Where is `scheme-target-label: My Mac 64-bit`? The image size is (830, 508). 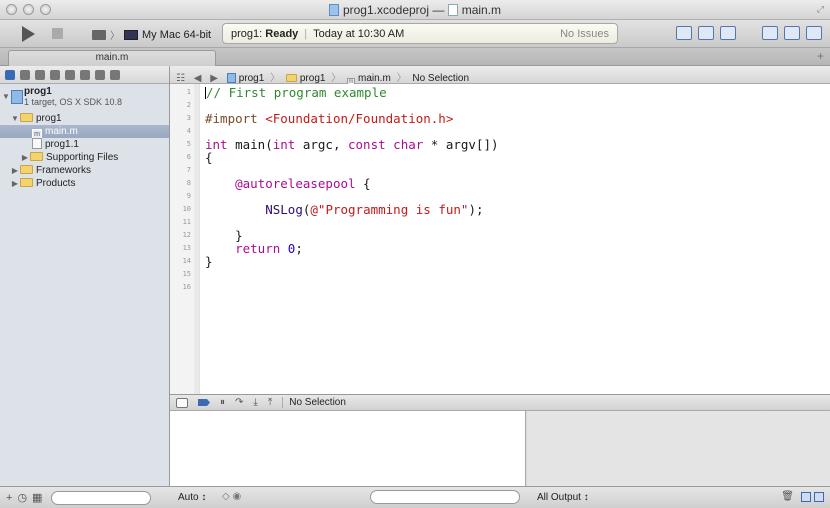 scheme-target-label: My Mac 64-bit is located at coordinates (177, 34).